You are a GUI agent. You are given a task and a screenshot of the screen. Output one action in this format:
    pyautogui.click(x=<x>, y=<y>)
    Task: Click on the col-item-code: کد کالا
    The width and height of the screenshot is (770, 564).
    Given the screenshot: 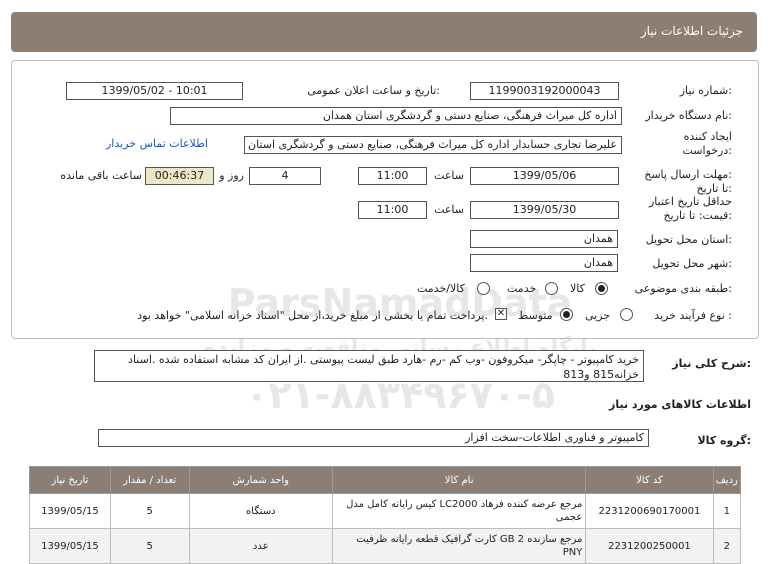 What is the action you would take?
    pyautogui.click(x=649, y=480)
    